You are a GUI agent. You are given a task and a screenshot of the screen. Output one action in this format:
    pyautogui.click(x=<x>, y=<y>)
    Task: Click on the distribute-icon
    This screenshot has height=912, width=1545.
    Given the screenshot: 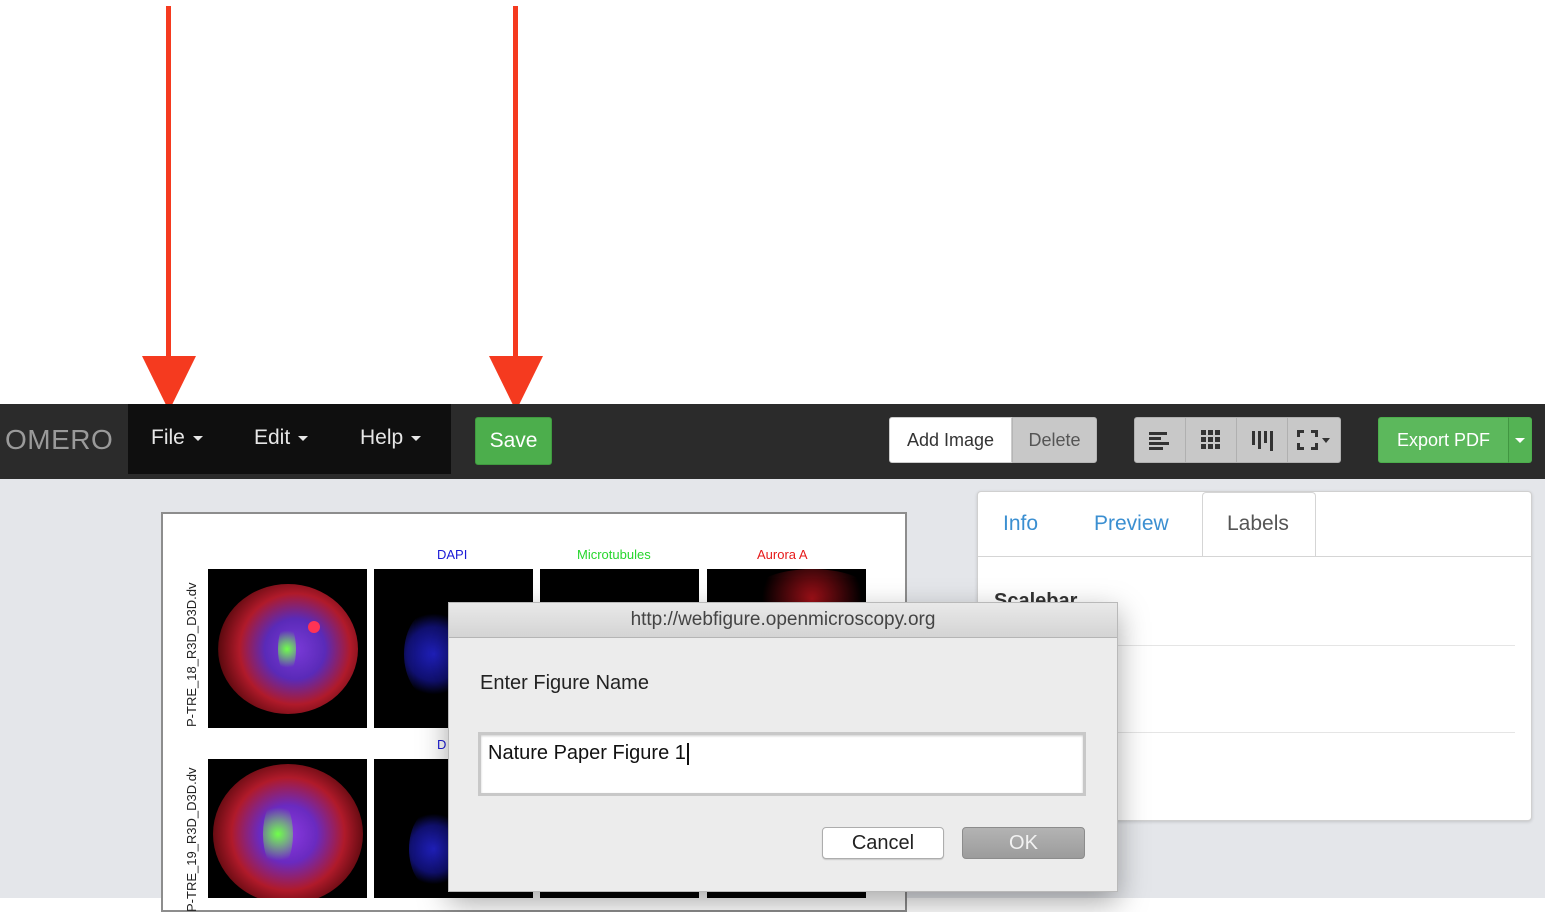 What is the action you would take?
    pyautogui.click(x=1262, y=440)
    